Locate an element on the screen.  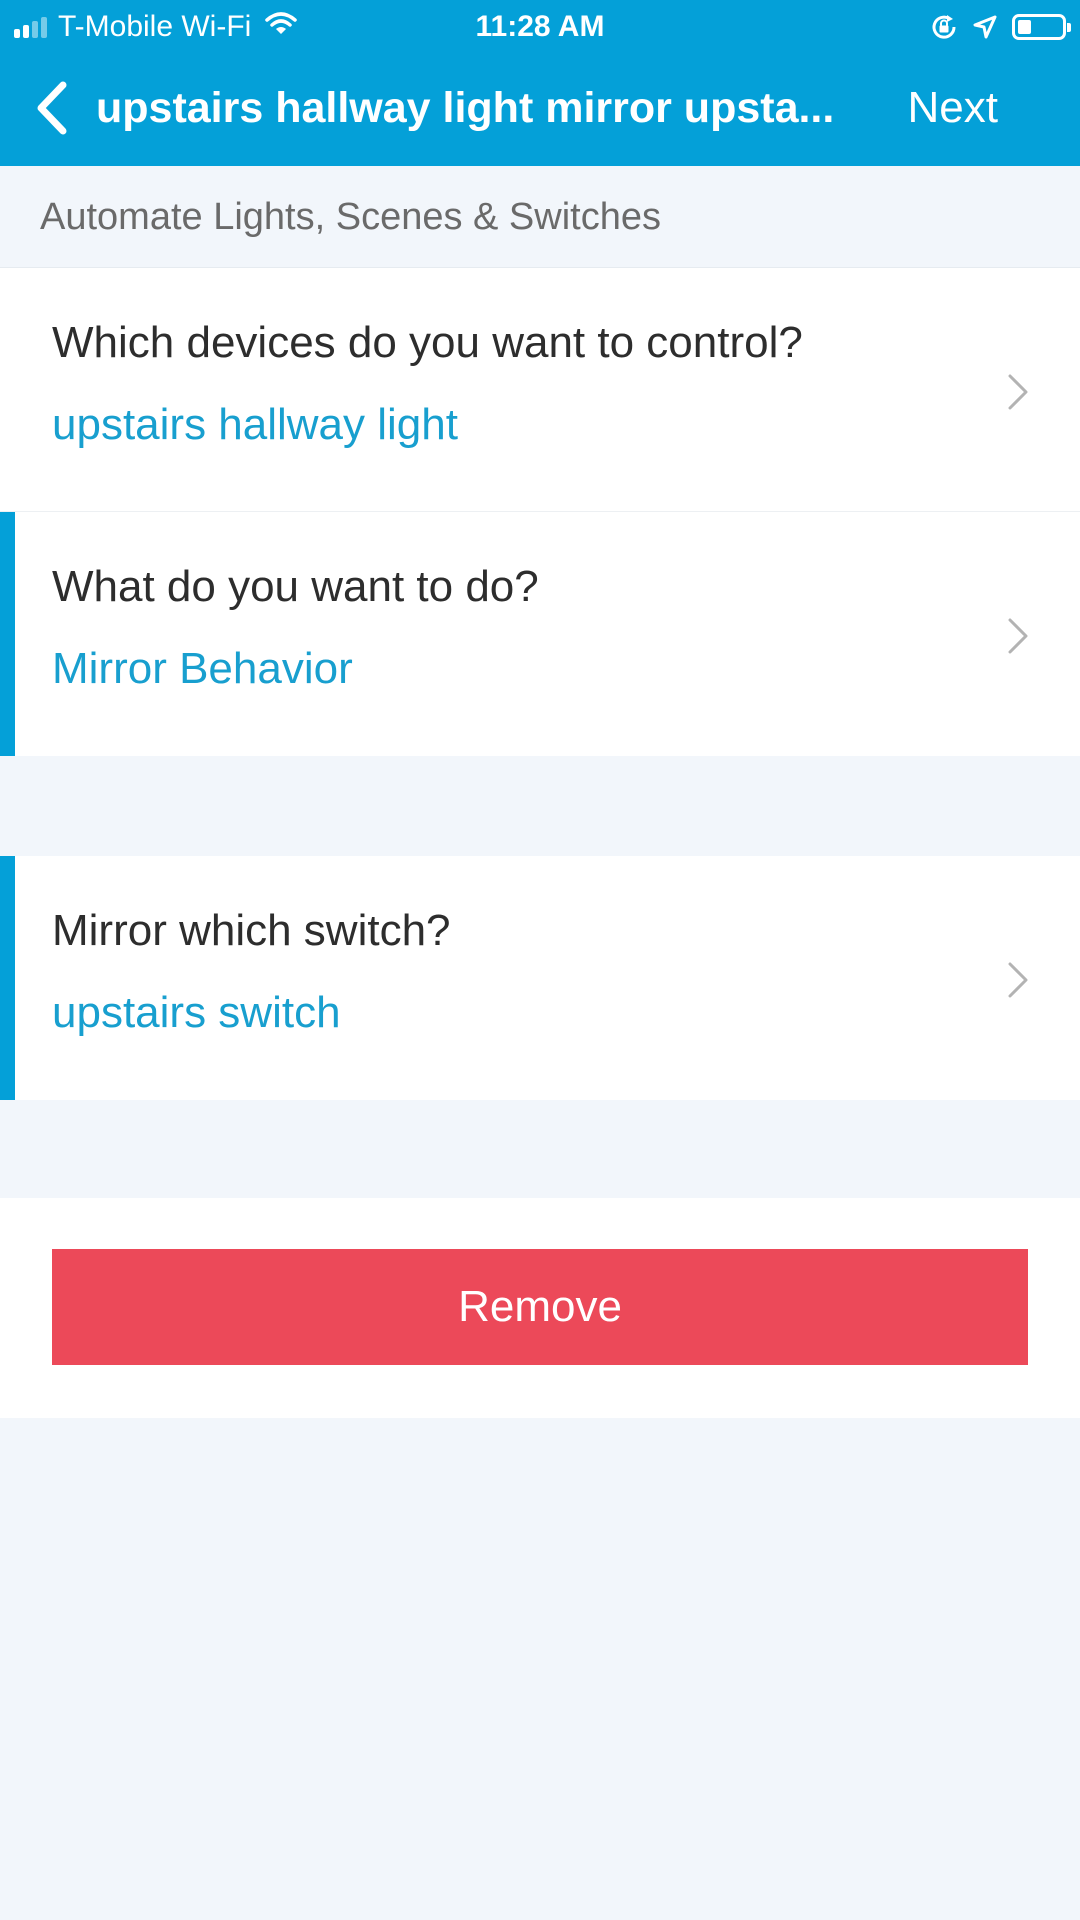
section-header-label: Automate Lights, Scenes & Switches is located at coordinates (350, 217).